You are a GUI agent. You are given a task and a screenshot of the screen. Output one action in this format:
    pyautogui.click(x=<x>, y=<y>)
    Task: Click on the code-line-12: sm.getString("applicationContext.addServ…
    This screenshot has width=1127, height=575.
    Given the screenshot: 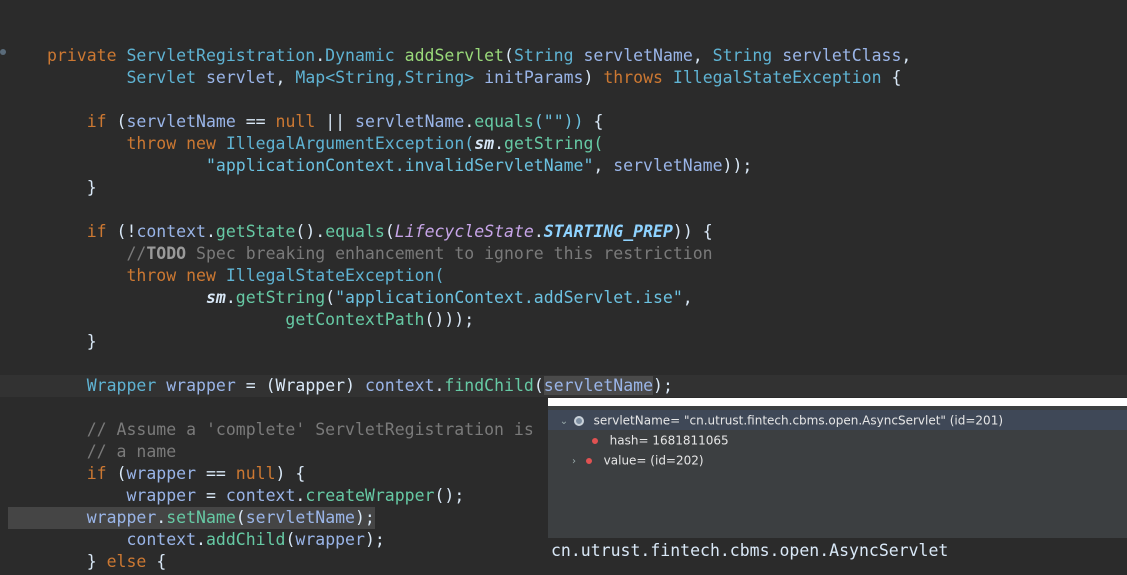 What is the action you would take?
    pyautogui.click(x=449, y=297)
    